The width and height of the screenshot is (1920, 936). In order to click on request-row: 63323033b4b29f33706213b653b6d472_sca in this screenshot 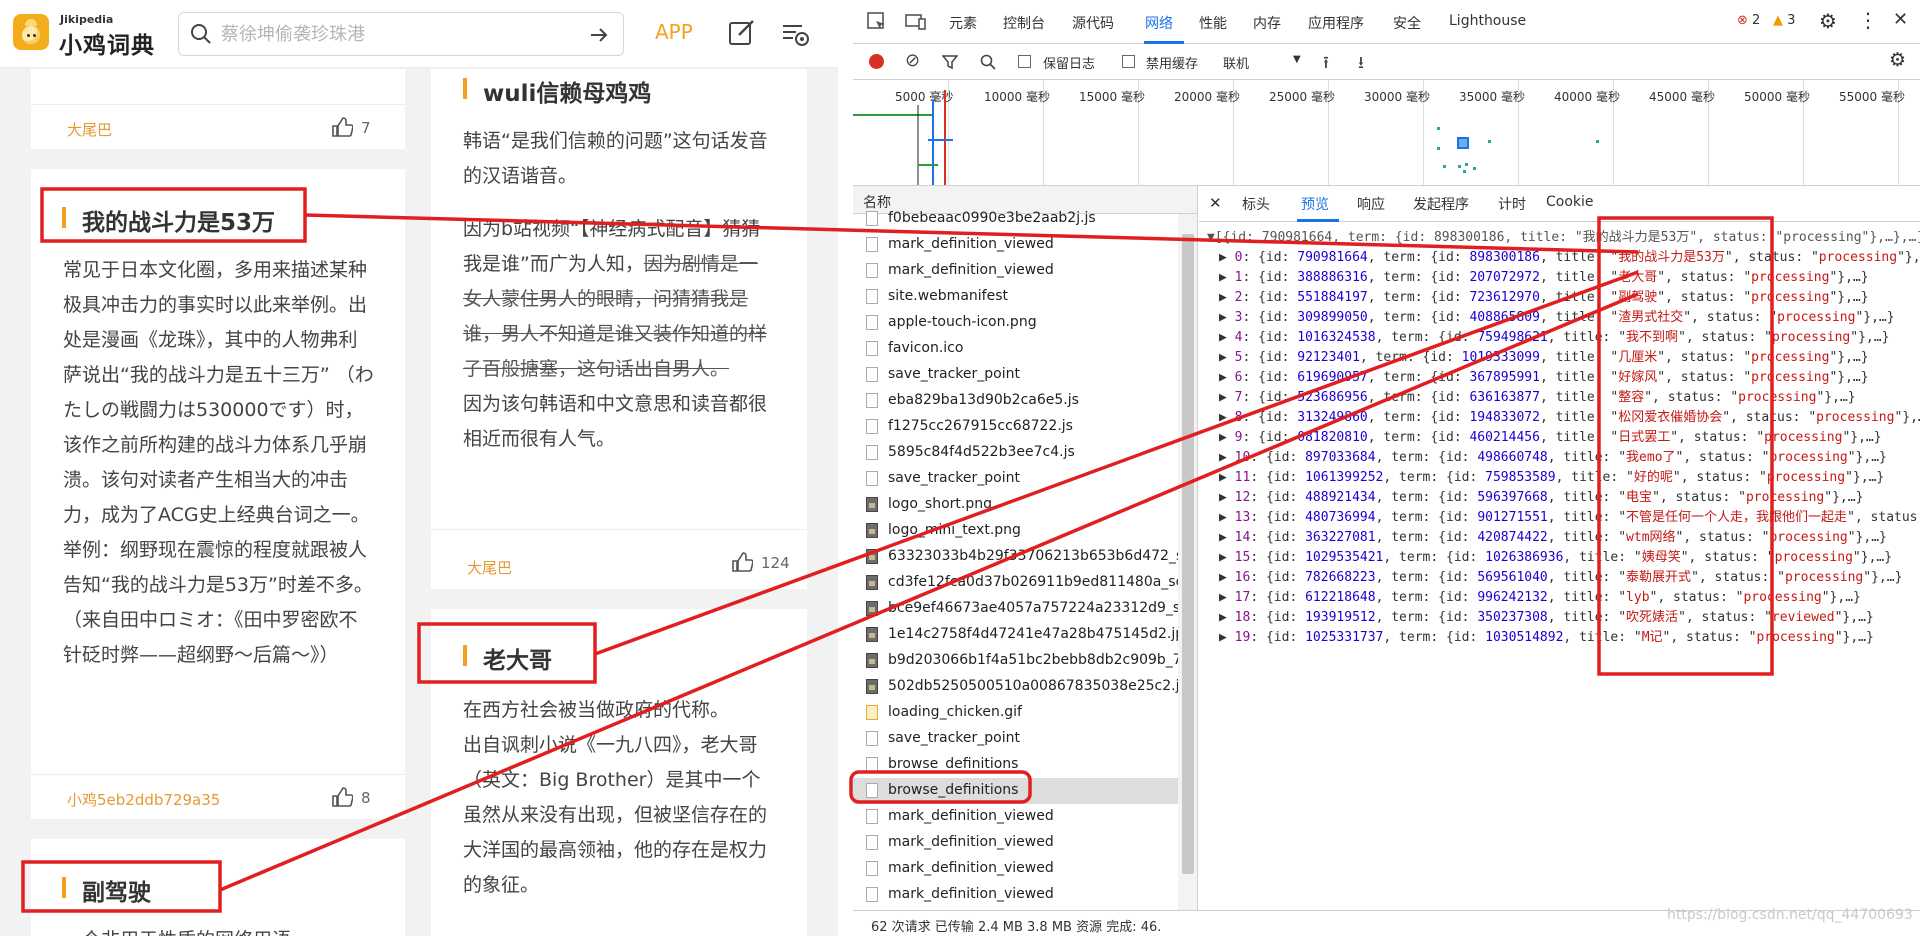, I will do `click(1015, 557)`.